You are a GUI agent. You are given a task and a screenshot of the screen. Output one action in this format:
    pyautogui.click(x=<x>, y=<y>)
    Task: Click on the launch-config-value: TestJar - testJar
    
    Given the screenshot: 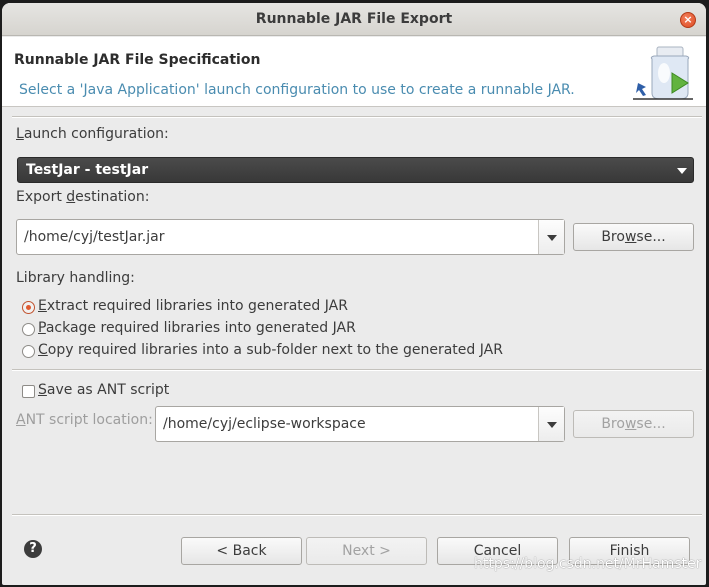 What is the action you would take?
    pyautogui.click(x=87, y=170)
    